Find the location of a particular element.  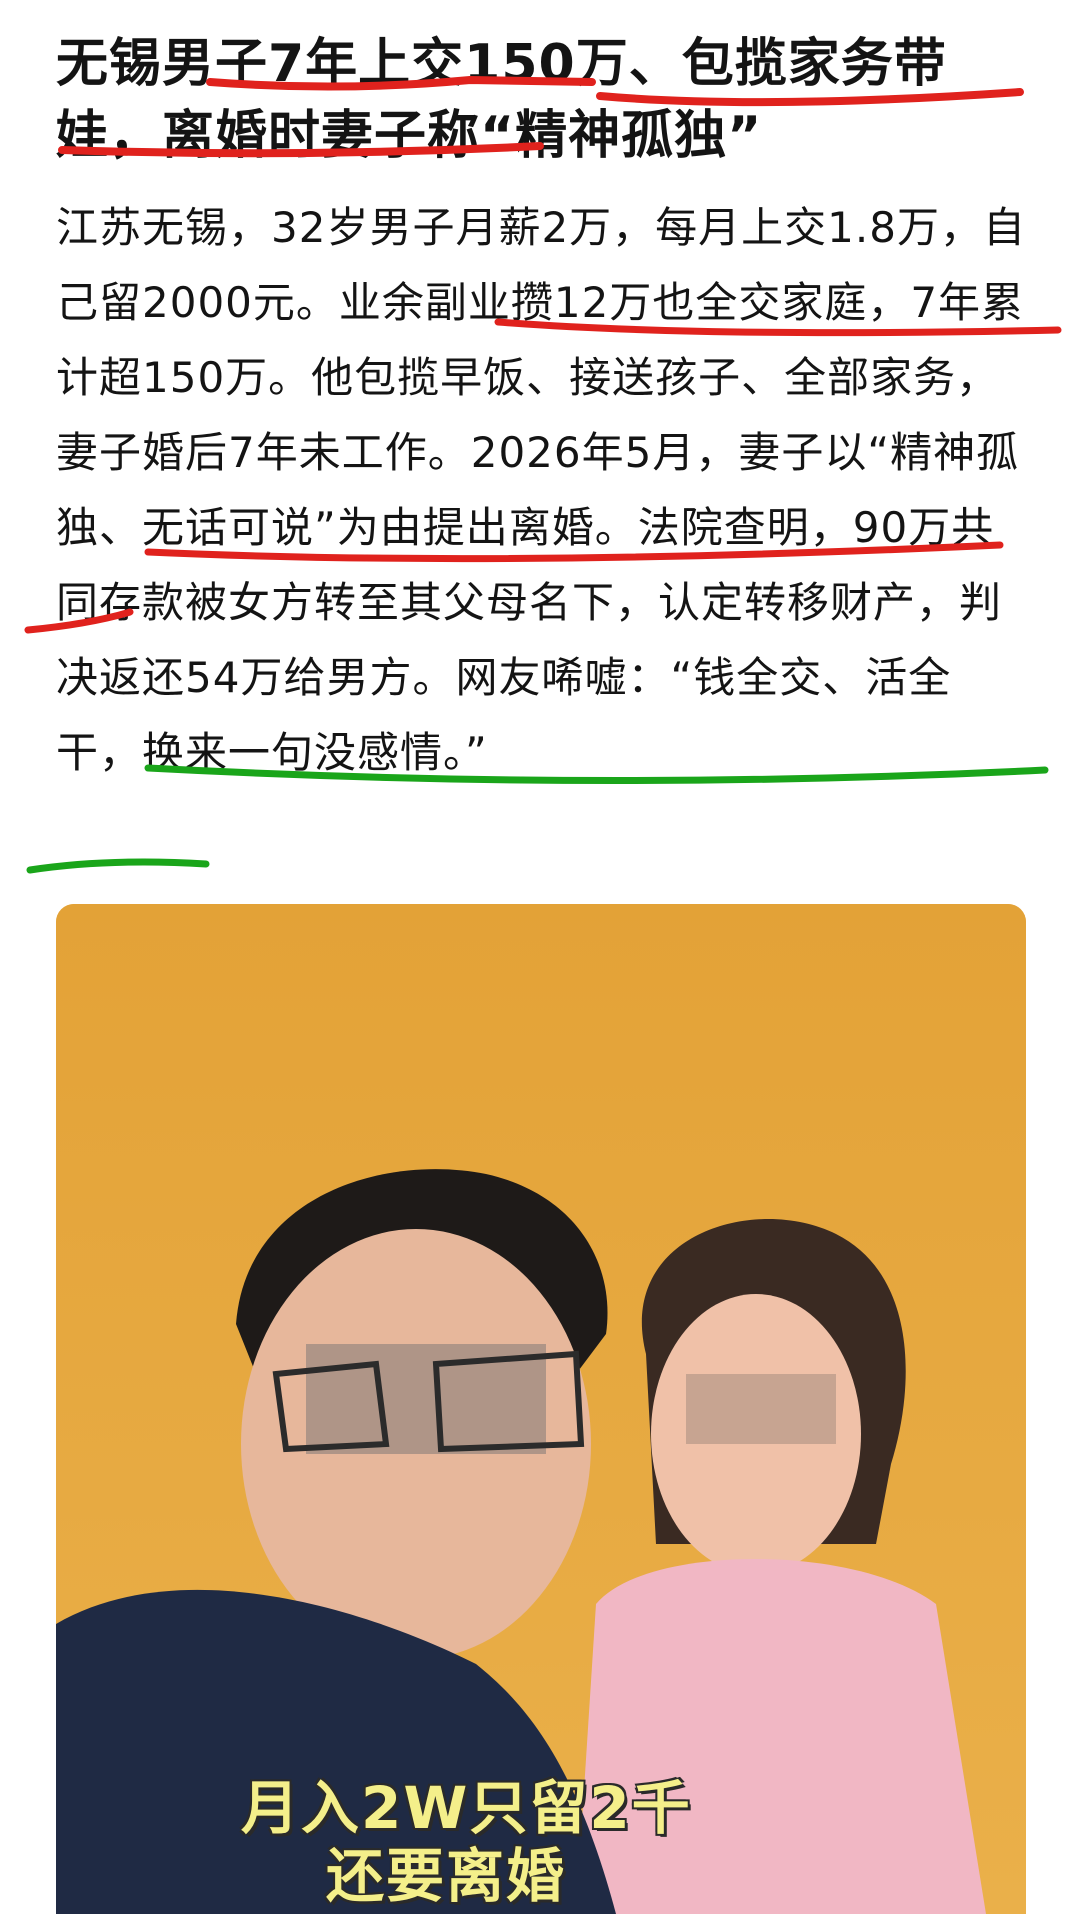

photo-caption-line2: 还要离婚 is located at coordinates (446, 1876).